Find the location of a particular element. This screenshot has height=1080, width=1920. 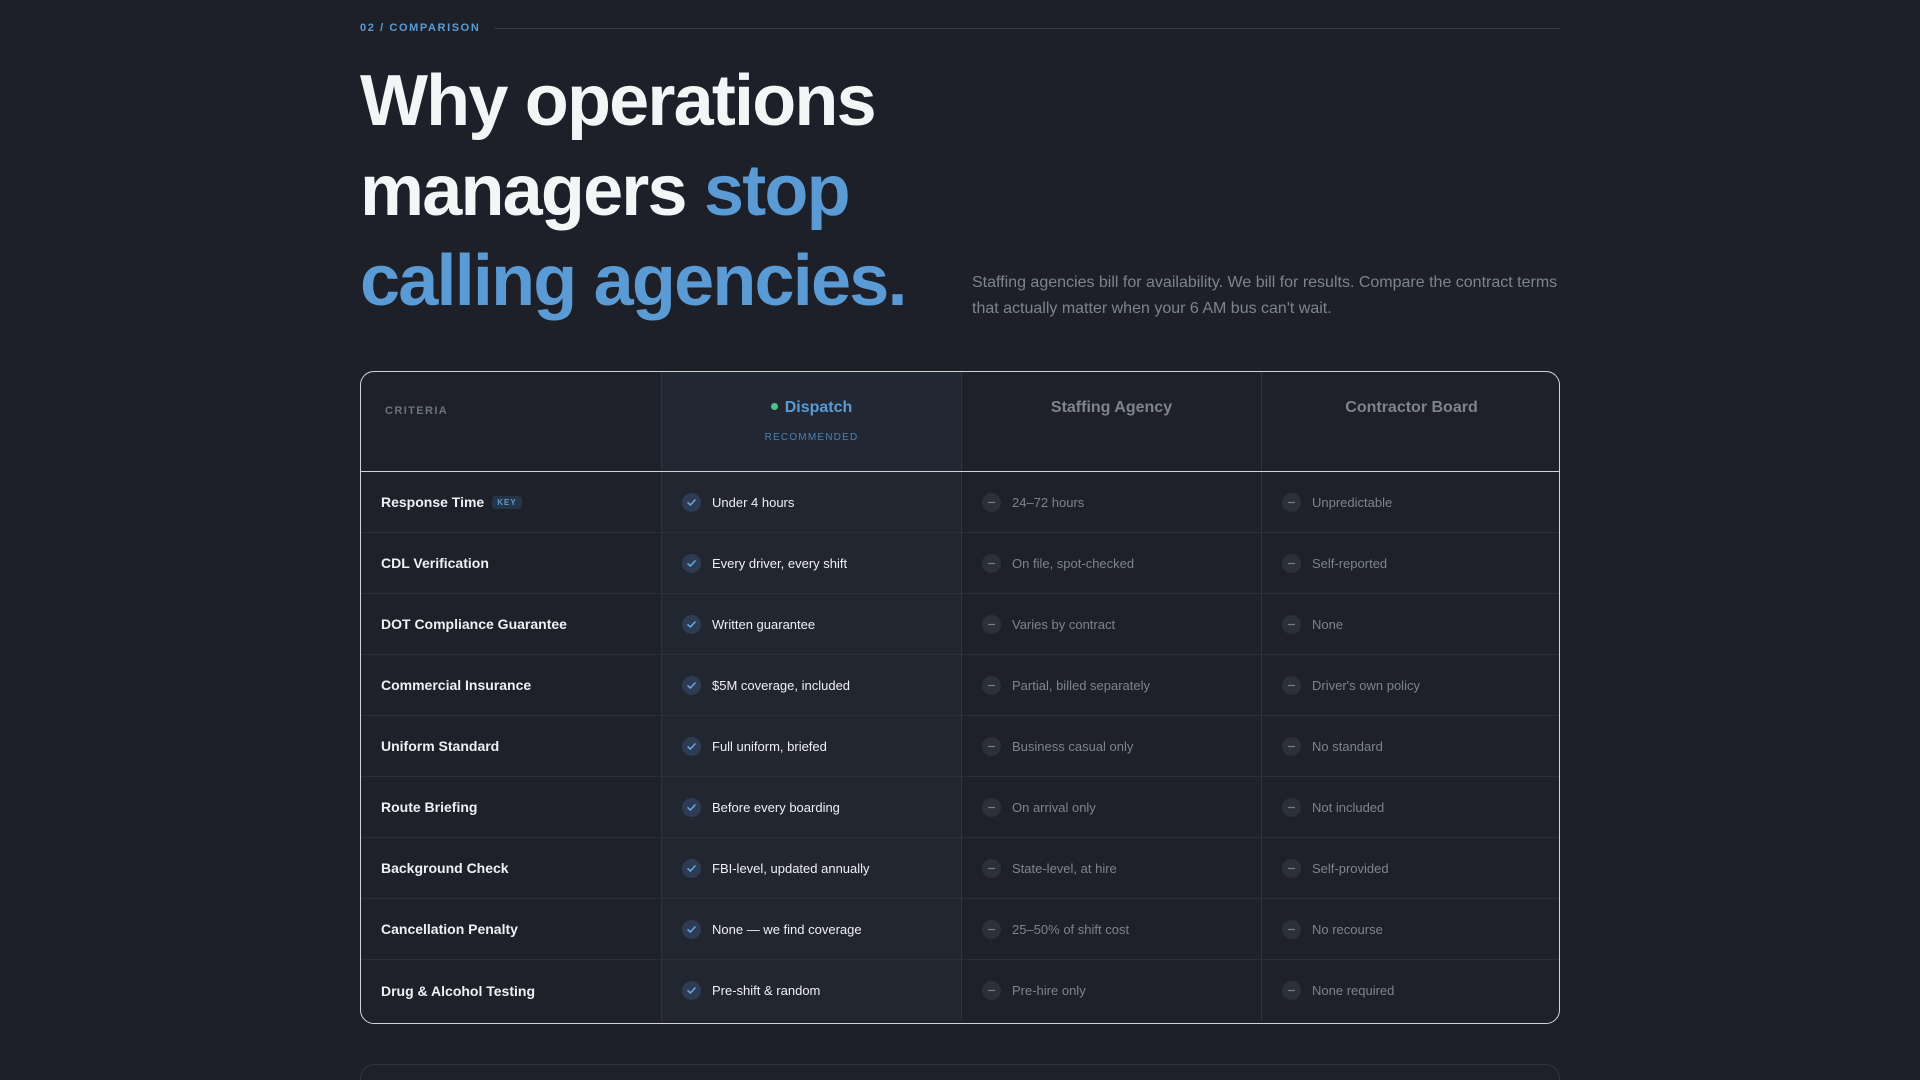

board-cell: Not included is located at coordinates (1410, 807).